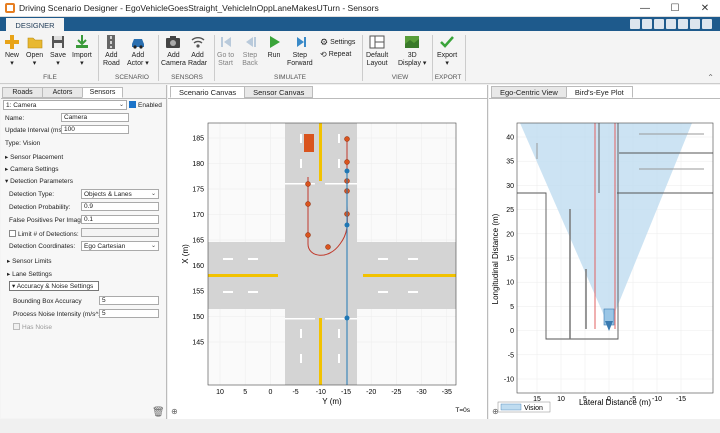  I want to click on bev-tabs: Ego-Centric View Bird's-Eye Plot, so click(562, 92).